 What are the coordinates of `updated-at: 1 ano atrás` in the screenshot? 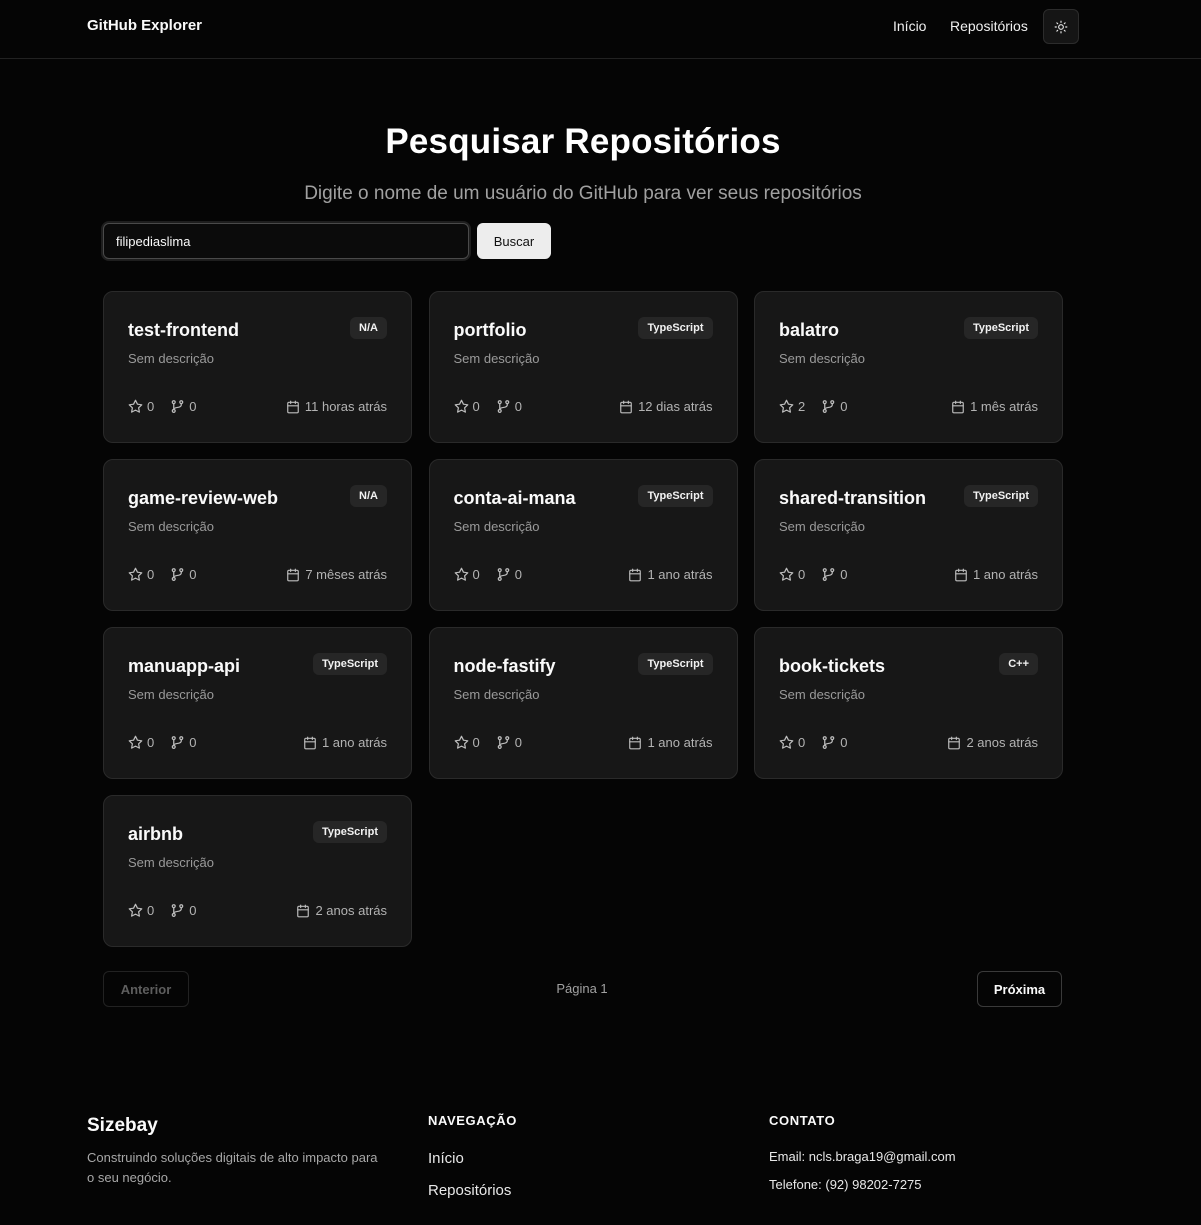 It's located at (670, 742).